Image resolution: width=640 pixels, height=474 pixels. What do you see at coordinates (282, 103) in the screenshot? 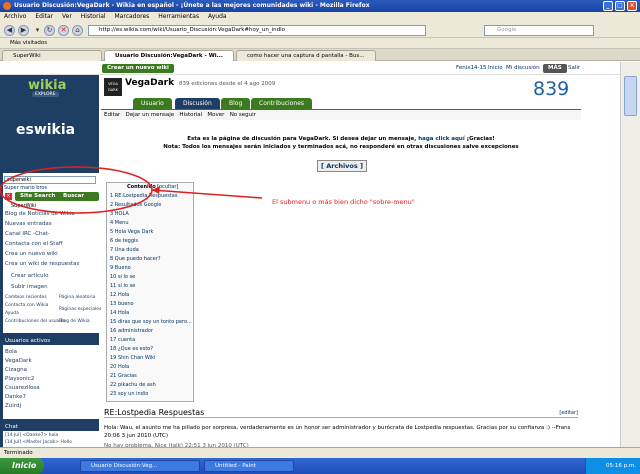
I see `tab-contribuciones: Contribuciones` at bounding box center [282, 103].